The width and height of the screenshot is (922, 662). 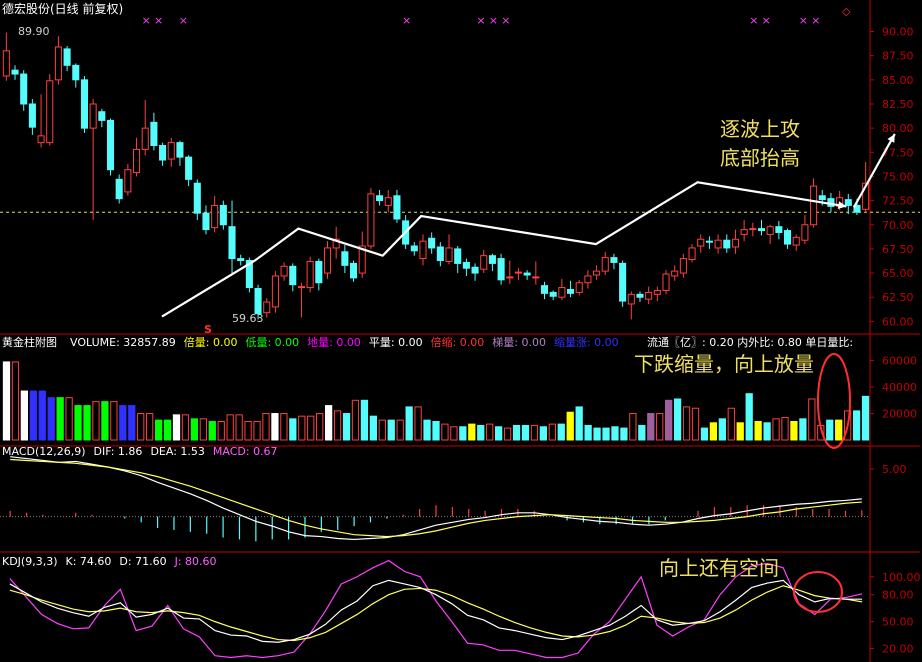 What do you see at coordinates (898, 176) in the screenshot?
I see `price-tick-label-6: 75.00` at bounding box center [898, 176].